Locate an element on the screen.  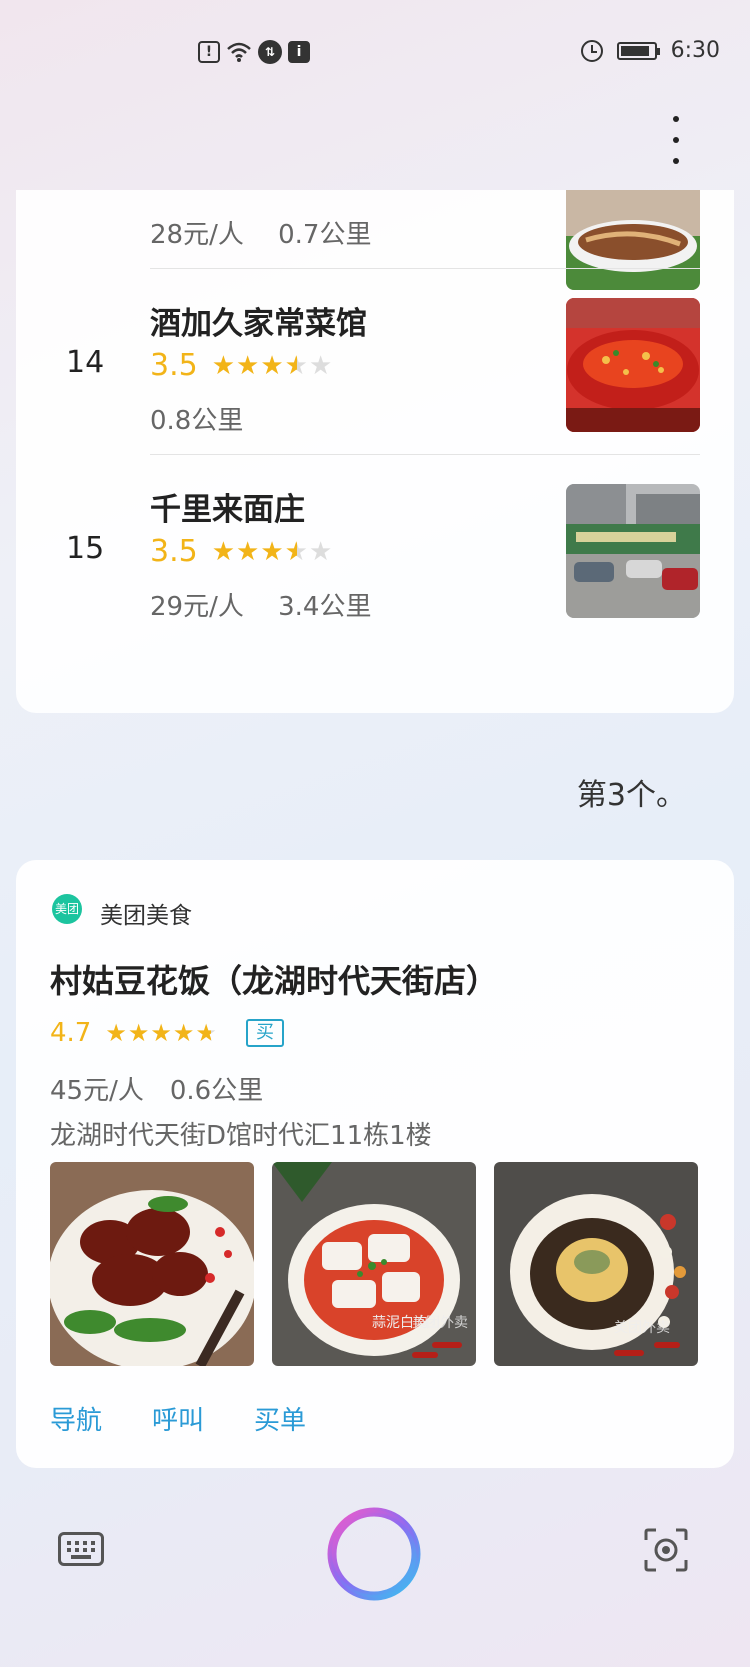
list-item-meta: 28元/人 0.7公里 is located at coordinates (261, 235).